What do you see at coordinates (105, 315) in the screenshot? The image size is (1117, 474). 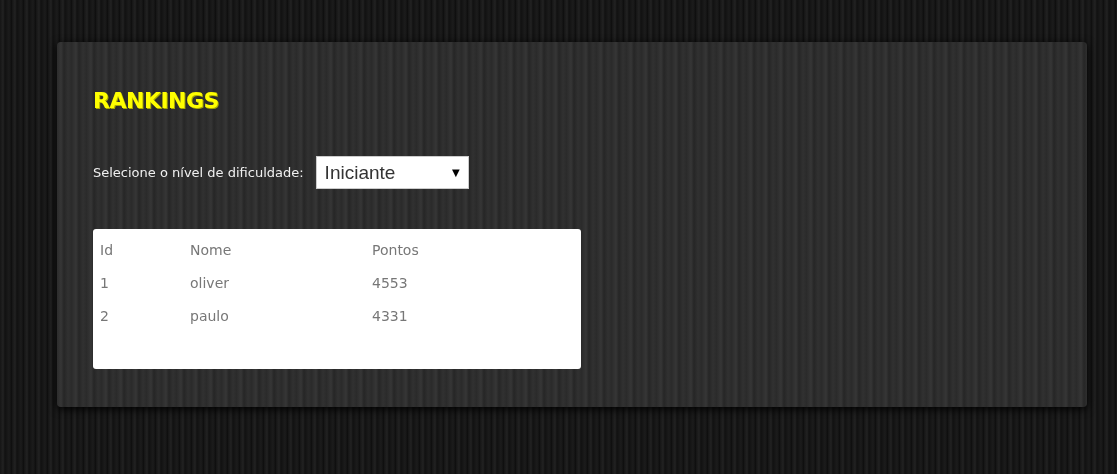 I see `table-cell-text: 2` at bounding box center [105, 315].